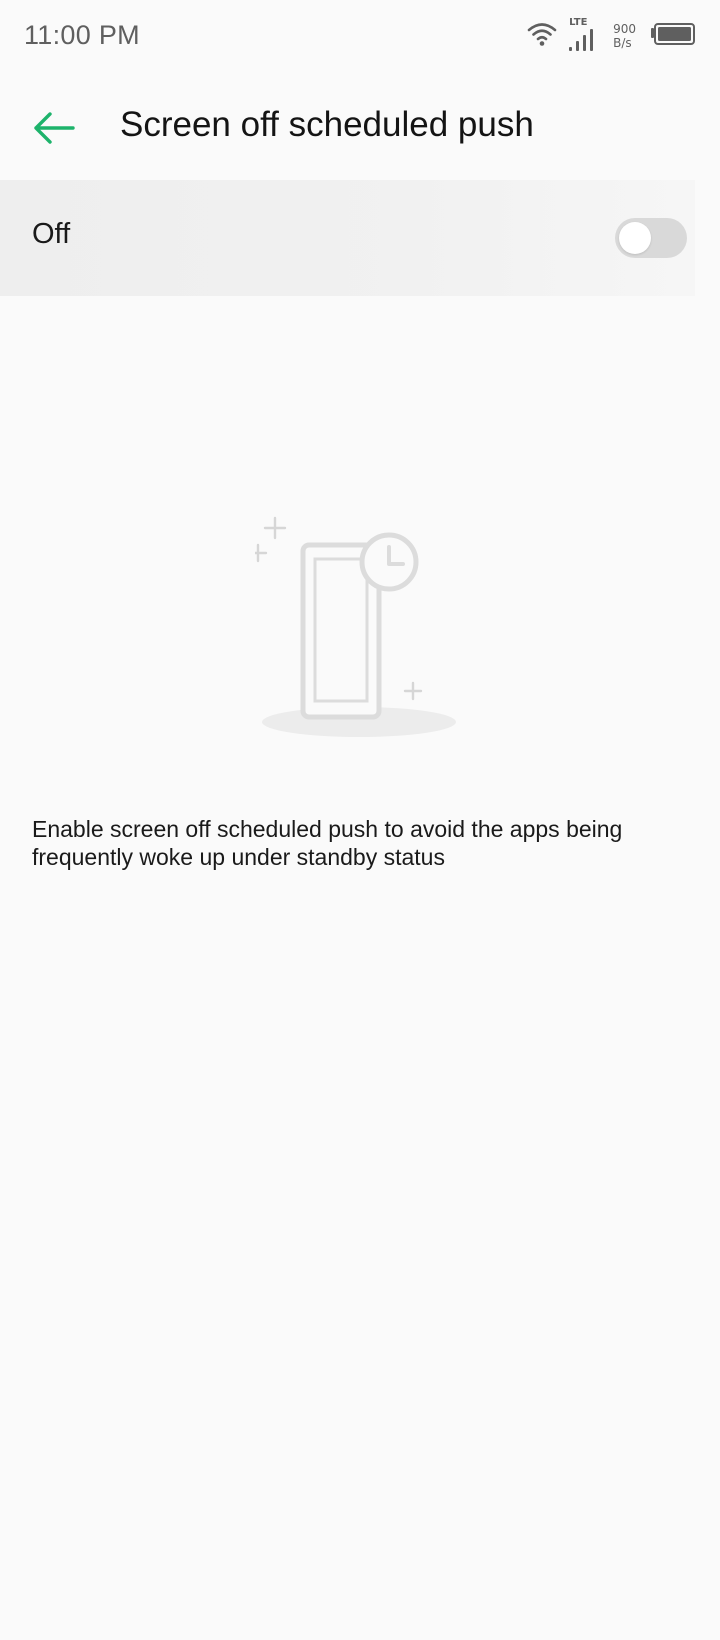  What do you see at coordinates (673, 36) in the screenshot?
I see `battery-icon` at bounding box center [673, 36].